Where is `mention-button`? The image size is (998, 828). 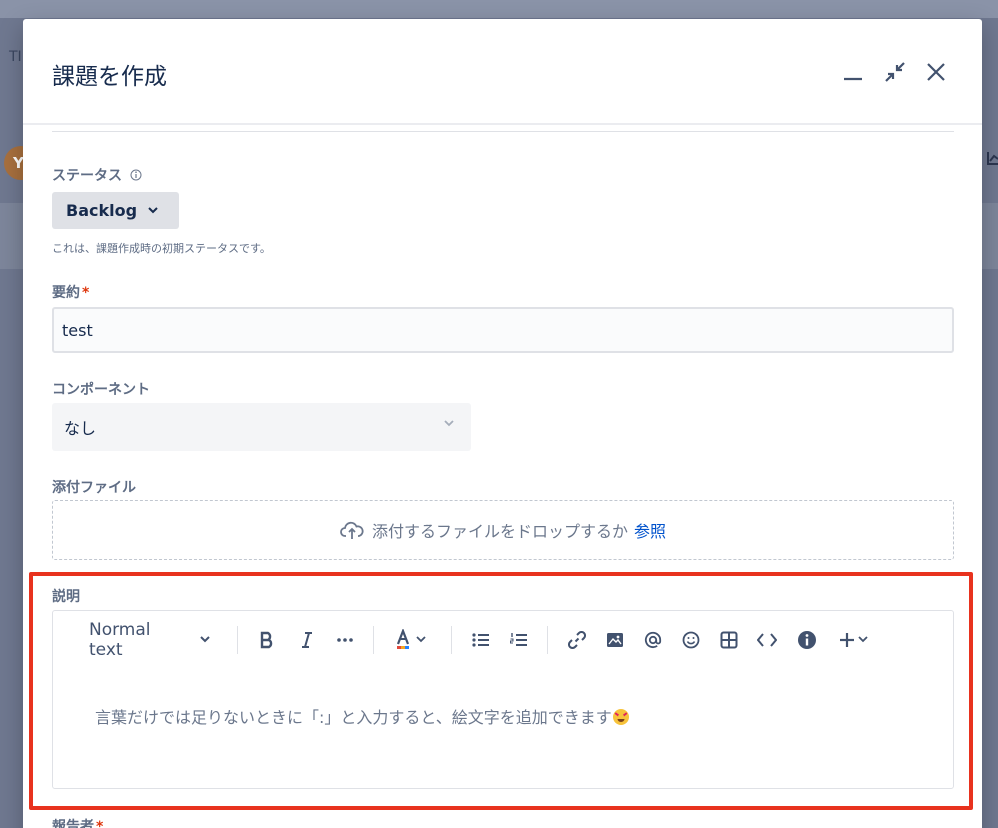 mention-button is located at coordinates (653, 640).